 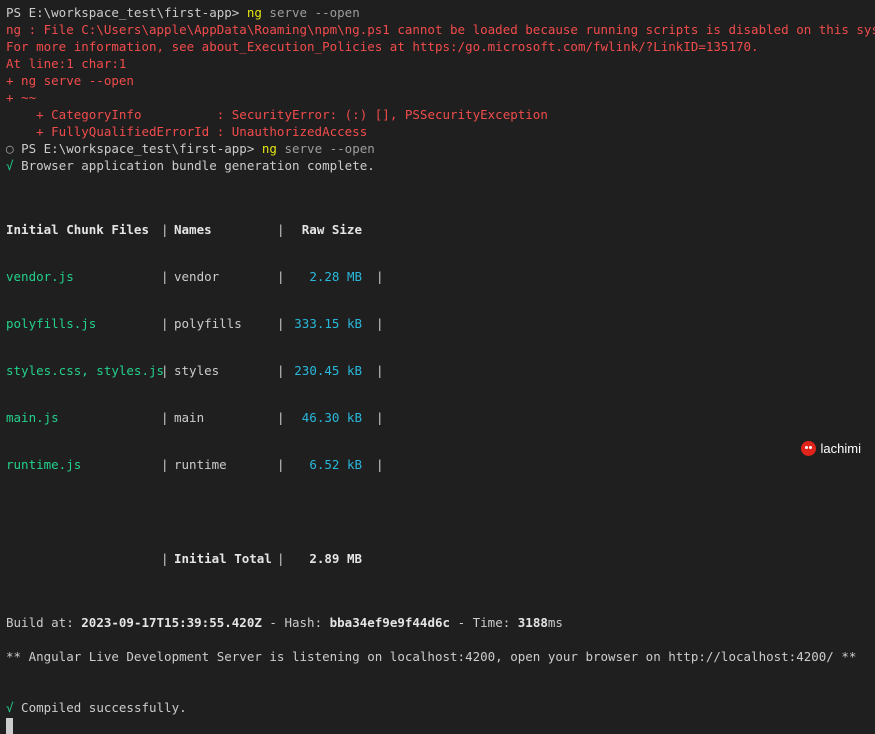 I want to click on chunk-name: vendor, so click(x=197, y=276).